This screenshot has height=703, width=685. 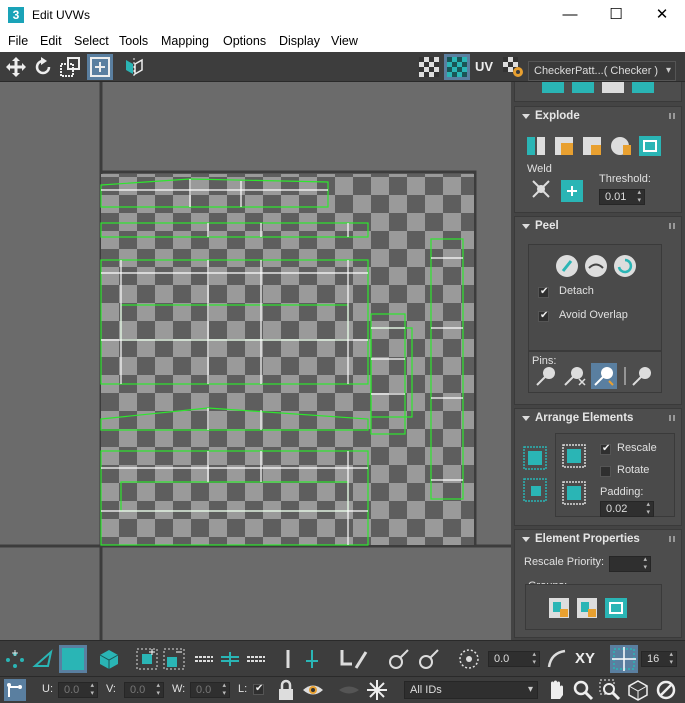 I want to click on lock-icon, so click(x=286, y=690).